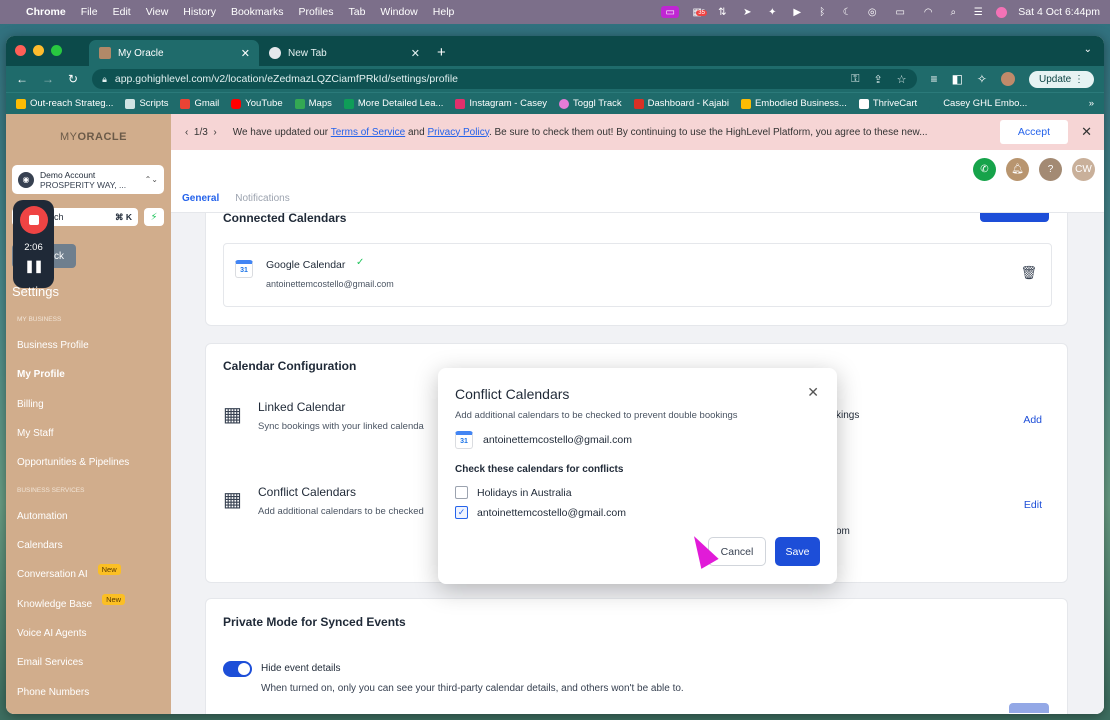  Describe the element at coordinates (71, 602) in the screenshot. I see `sidebar-item-knowledge-base: Knowledge Base New` at that location.